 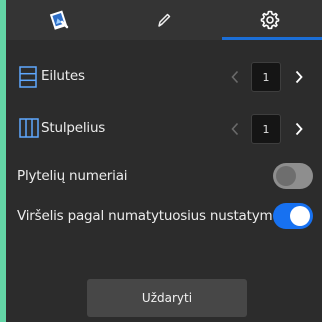 I want to click on rows-increment-button, so click(x=299, y=77).